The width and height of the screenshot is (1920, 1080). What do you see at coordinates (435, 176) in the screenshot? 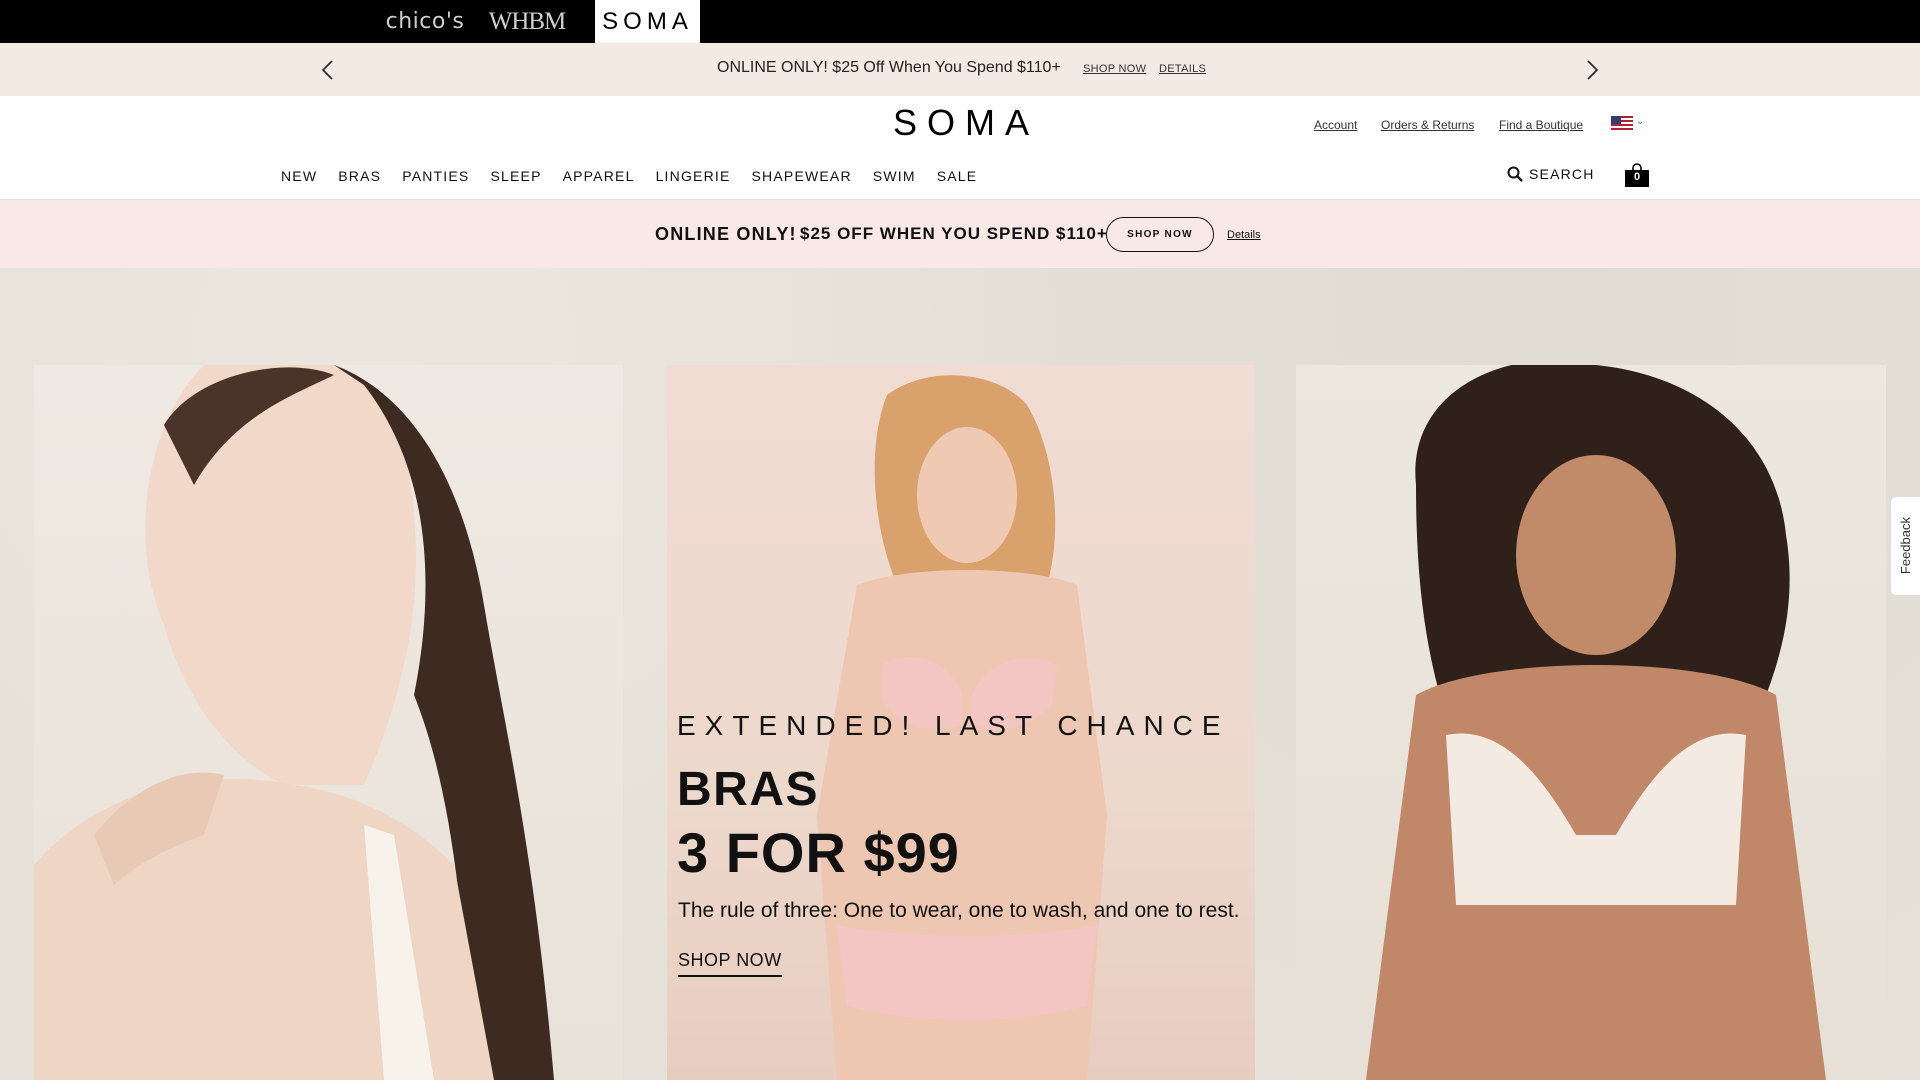
I see `nav-item-panties: PANTIES` at bounding box center [435, 176].